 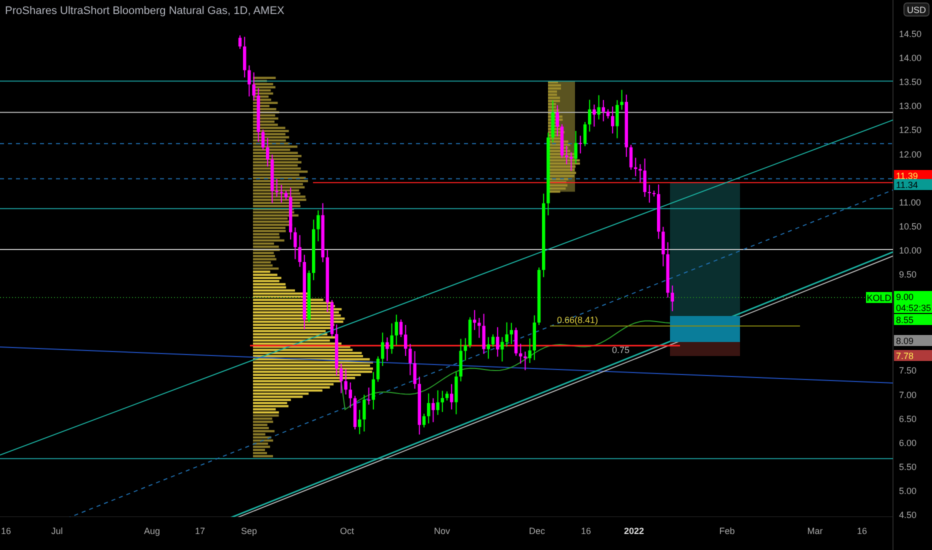 What do you see at coordinates (634, 531) in the screenshot?
I see `time-axis-label: 2022` at bounding box center [634, 531].